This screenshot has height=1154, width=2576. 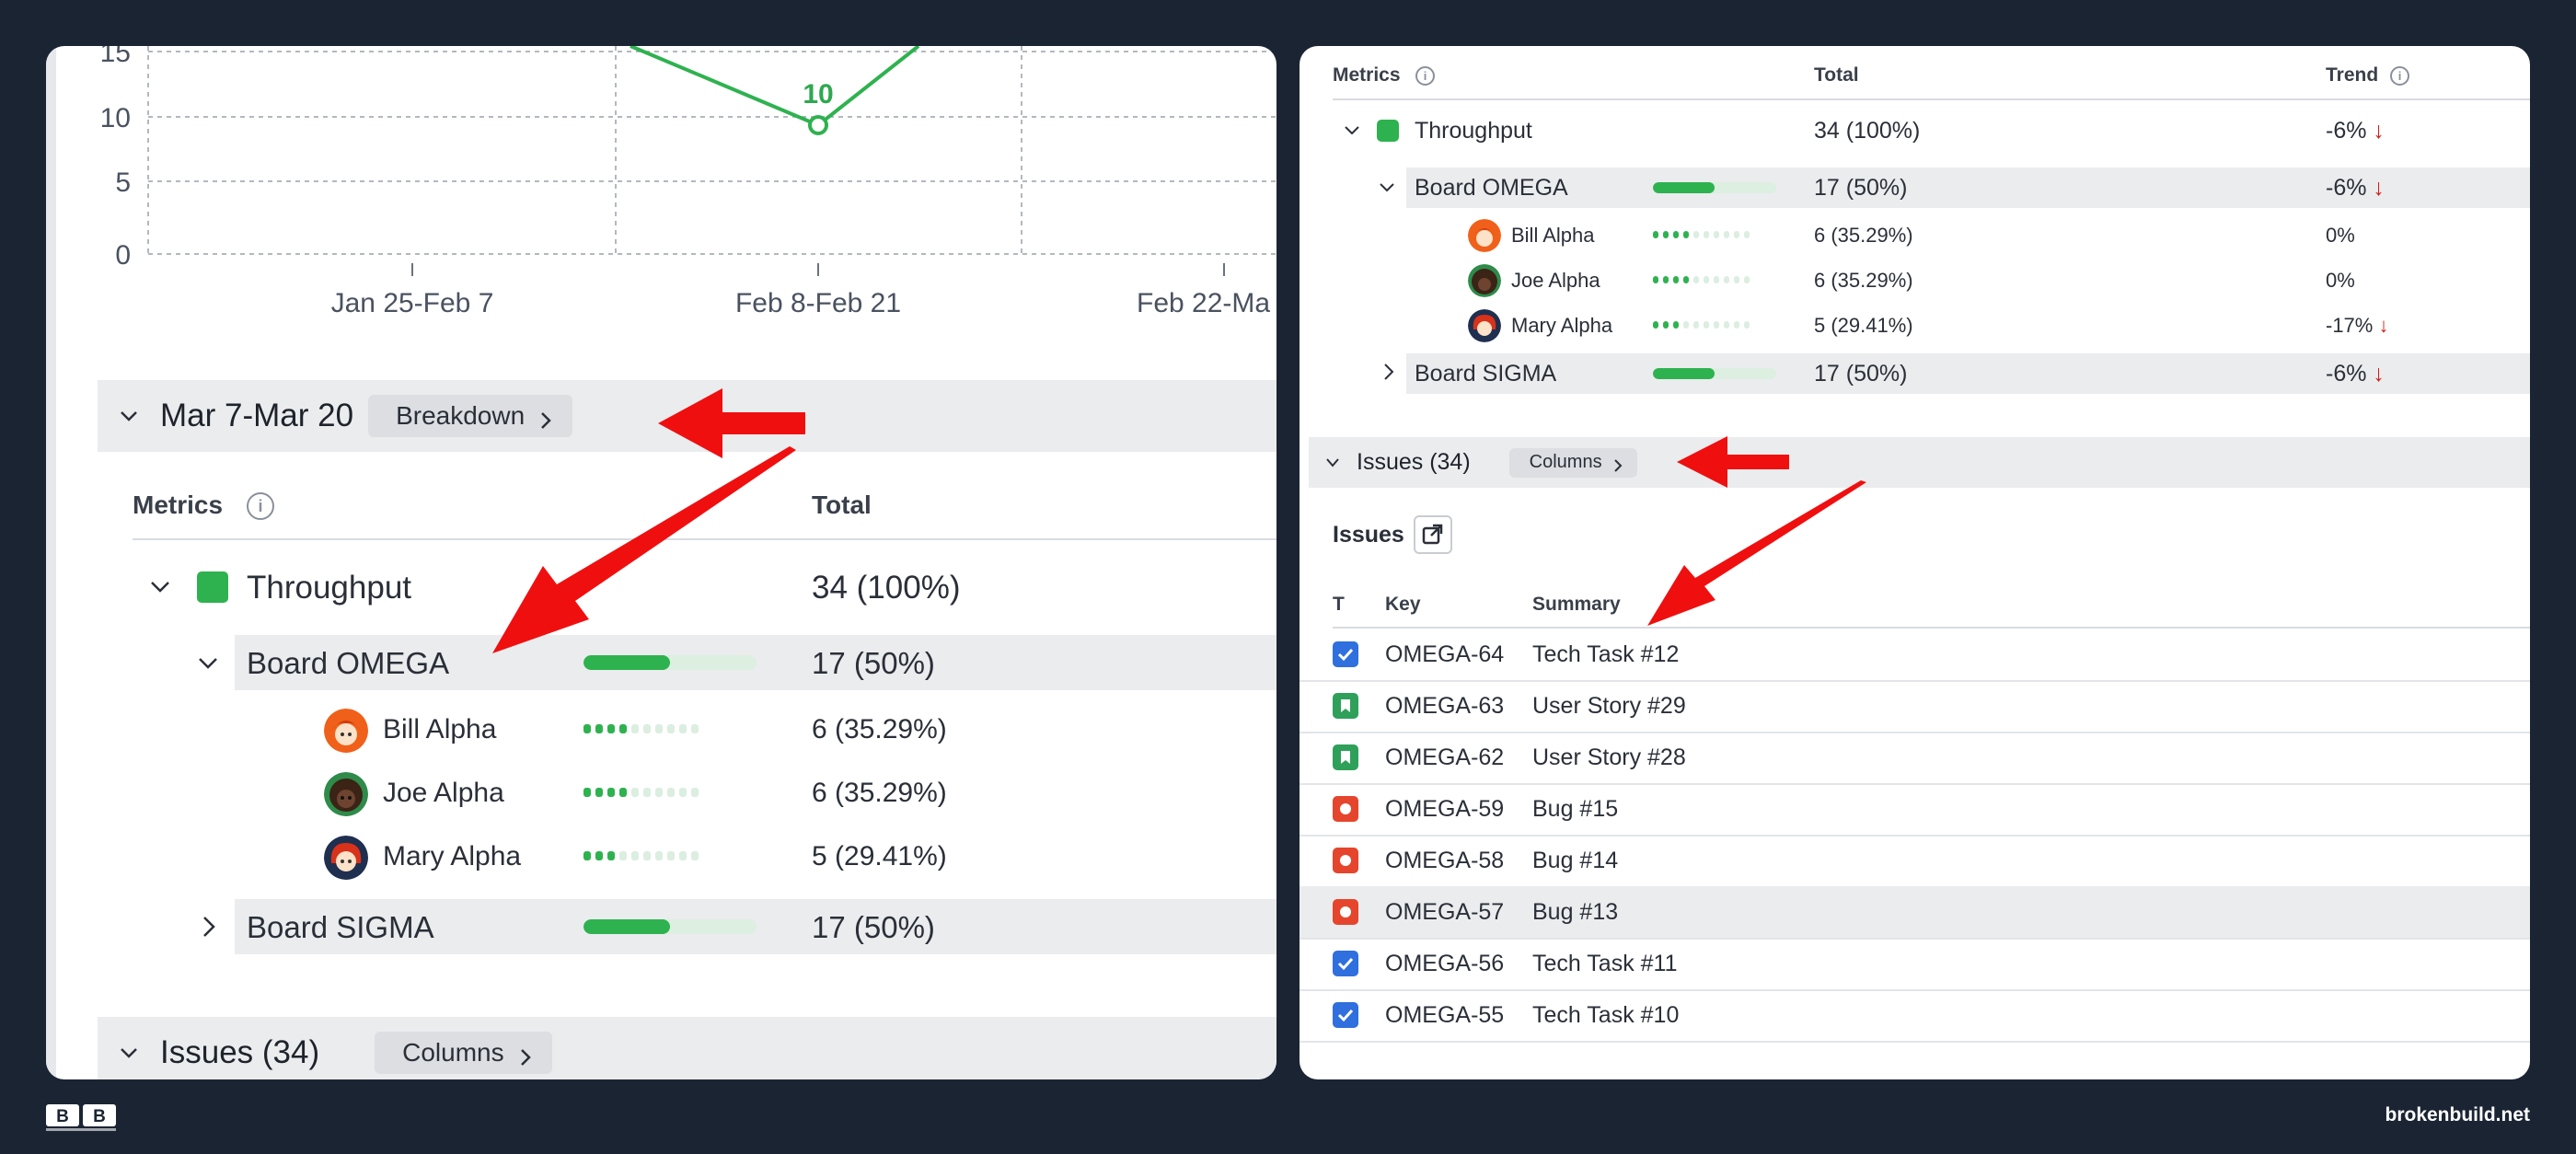 I want to click on board-omega-progress-bar, so click(x=1714, y=187).